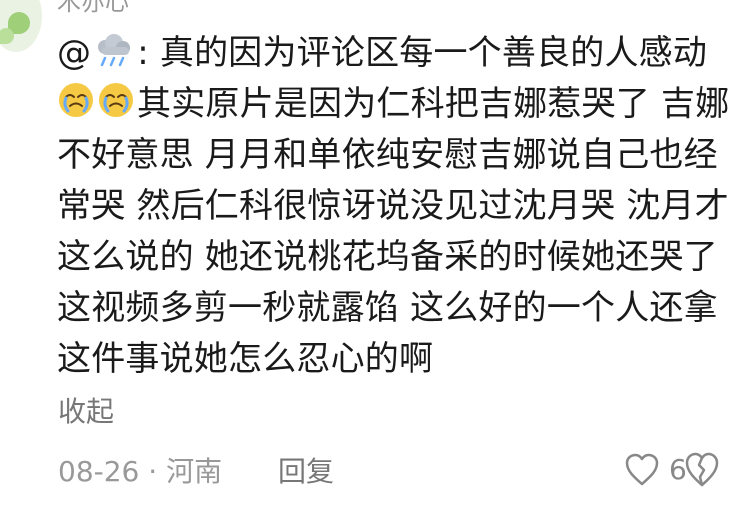 Image resolution: width=746 pixels, height=510 pixels. What do you see at coordinates (143, 53) in the screenshot?
I see `mention-colon: :` at bounding box center [143, 53].